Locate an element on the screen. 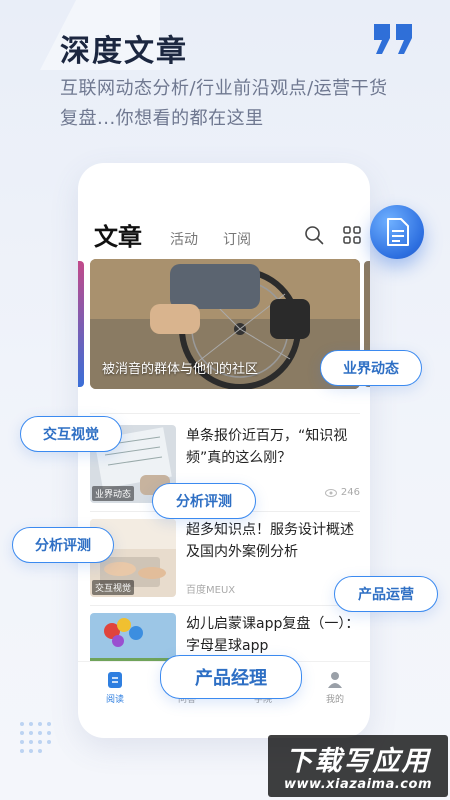 The height and width of the screenshot is (800, 450). tag-analysis-left: 分析评测 is located at coordinates (63, 545).